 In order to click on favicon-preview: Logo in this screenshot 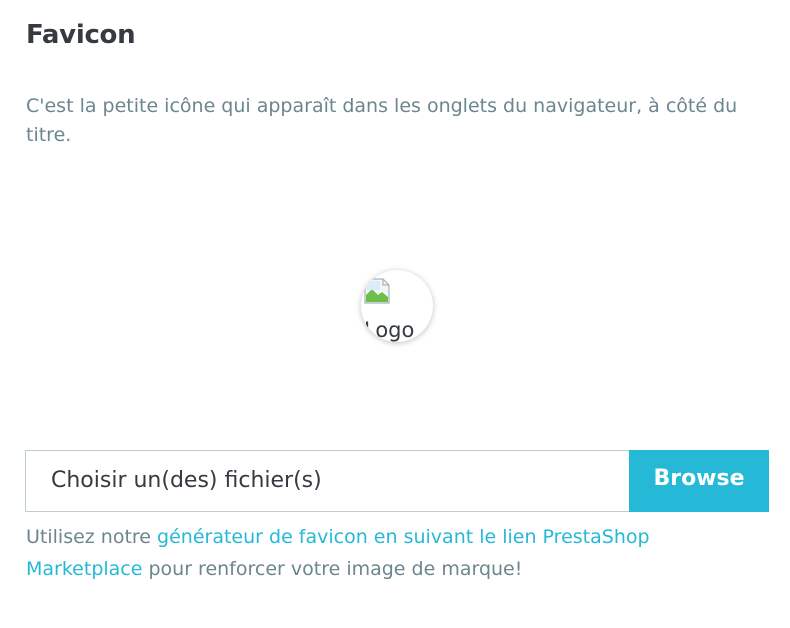, I will do `click(397, 306)`.